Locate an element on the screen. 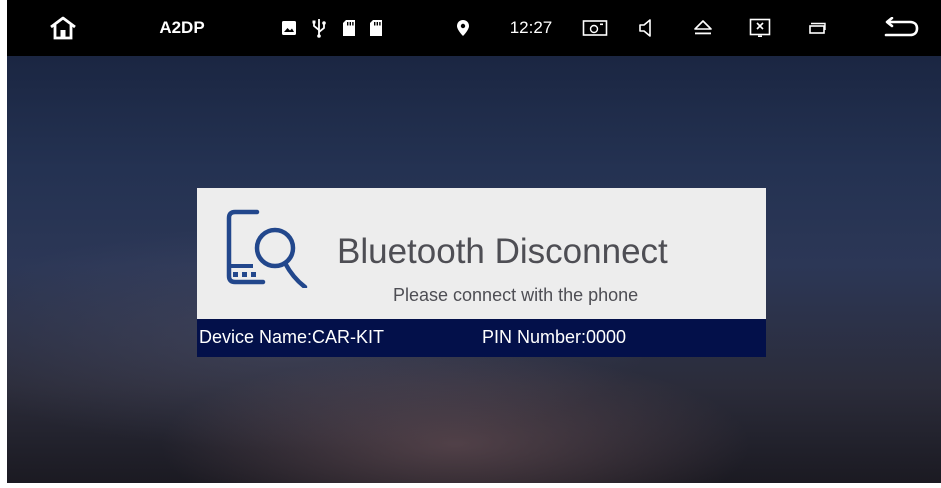 This screenshot has width=941, height=488. image-icon is located at coordinates (289, 28).